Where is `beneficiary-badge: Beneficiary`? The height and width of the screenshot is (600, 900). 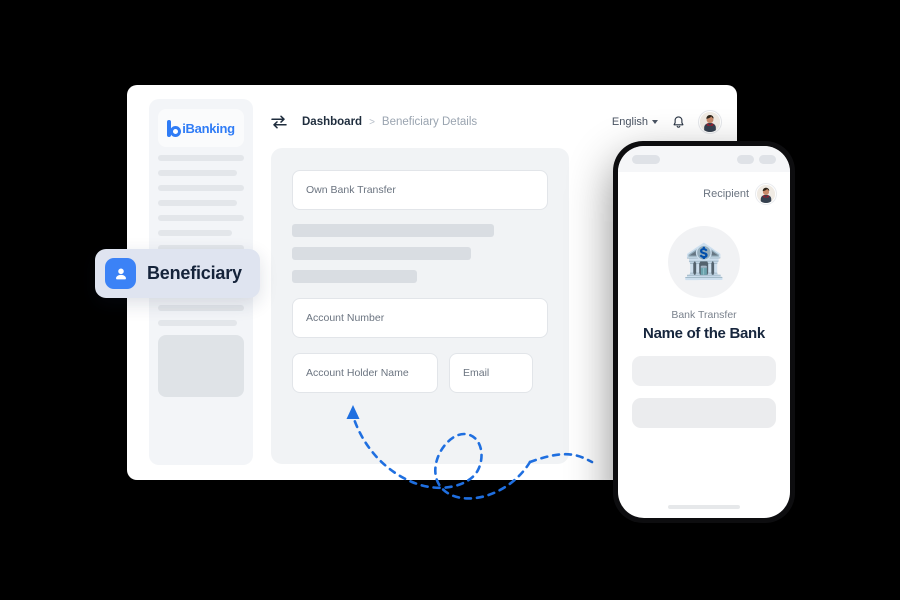 beneficiary-badge: Beneficiary is located at coordinates (177, 273).